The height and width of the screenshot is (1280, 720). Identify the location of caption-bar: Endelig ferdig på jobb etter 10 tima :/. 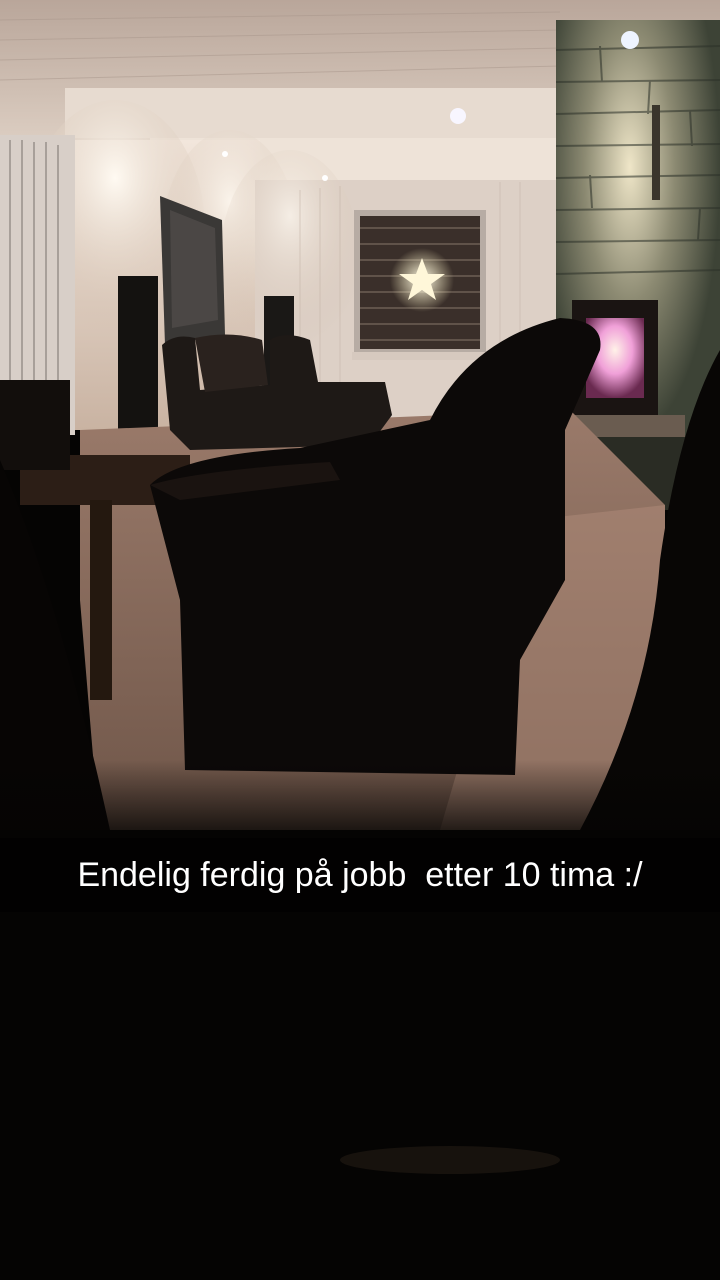
(360, 875).